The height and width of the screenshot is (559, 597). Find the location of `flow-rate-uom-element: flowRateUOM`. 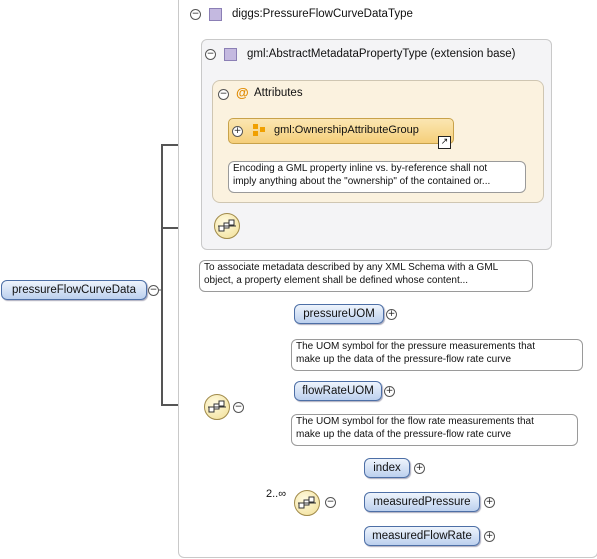

flow-rate-uom-element: flowRateUOM is located at coordinates (338, 391).